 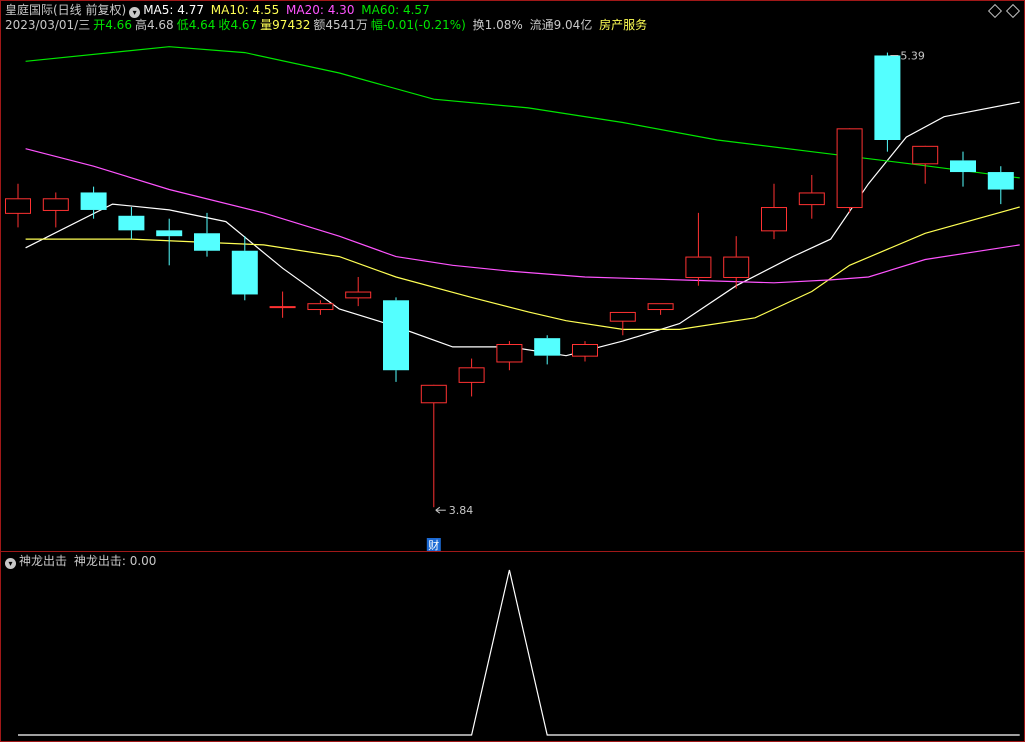 I want to click on turnover-label: 换1.08%, so click(x=497, y=25).